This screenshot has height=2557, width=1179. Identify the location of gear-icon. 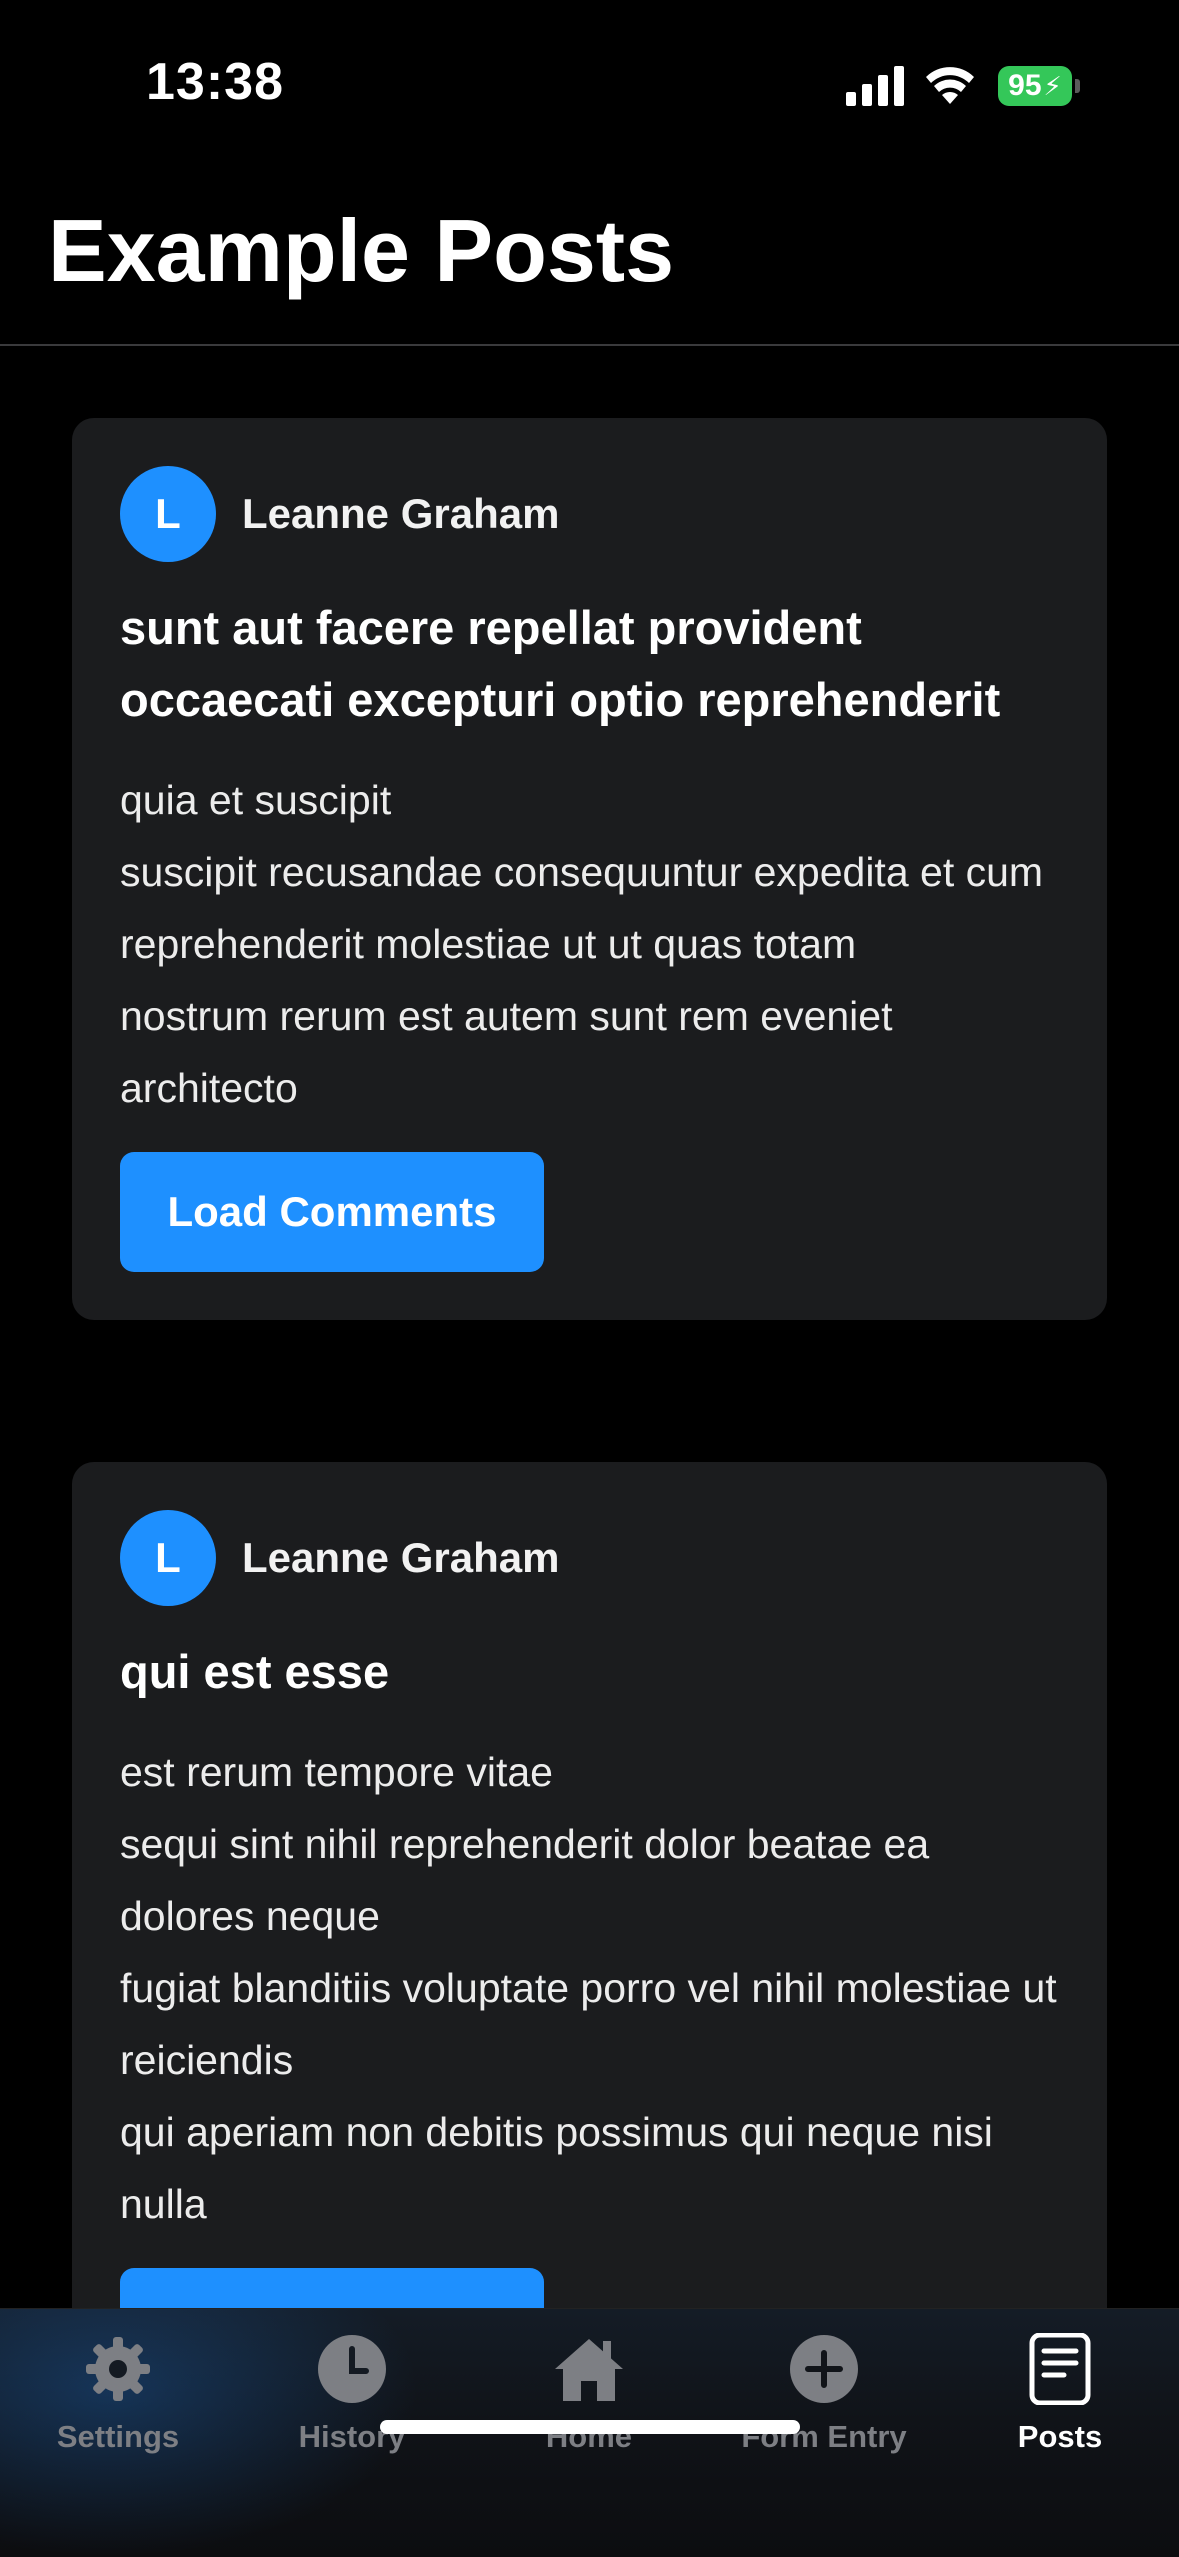
(118, 2369).